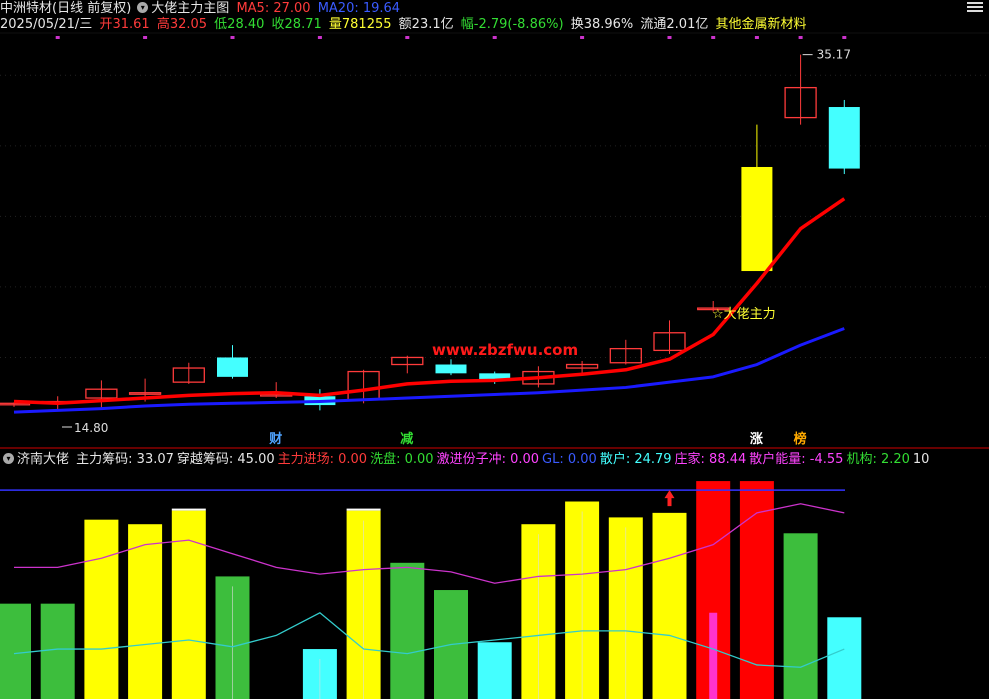 The image size is (989, 699). What do you see at coordinates (124, 24) in the screenshot?
I see `open-value: 开31.61` at bounding box center [124, 24].